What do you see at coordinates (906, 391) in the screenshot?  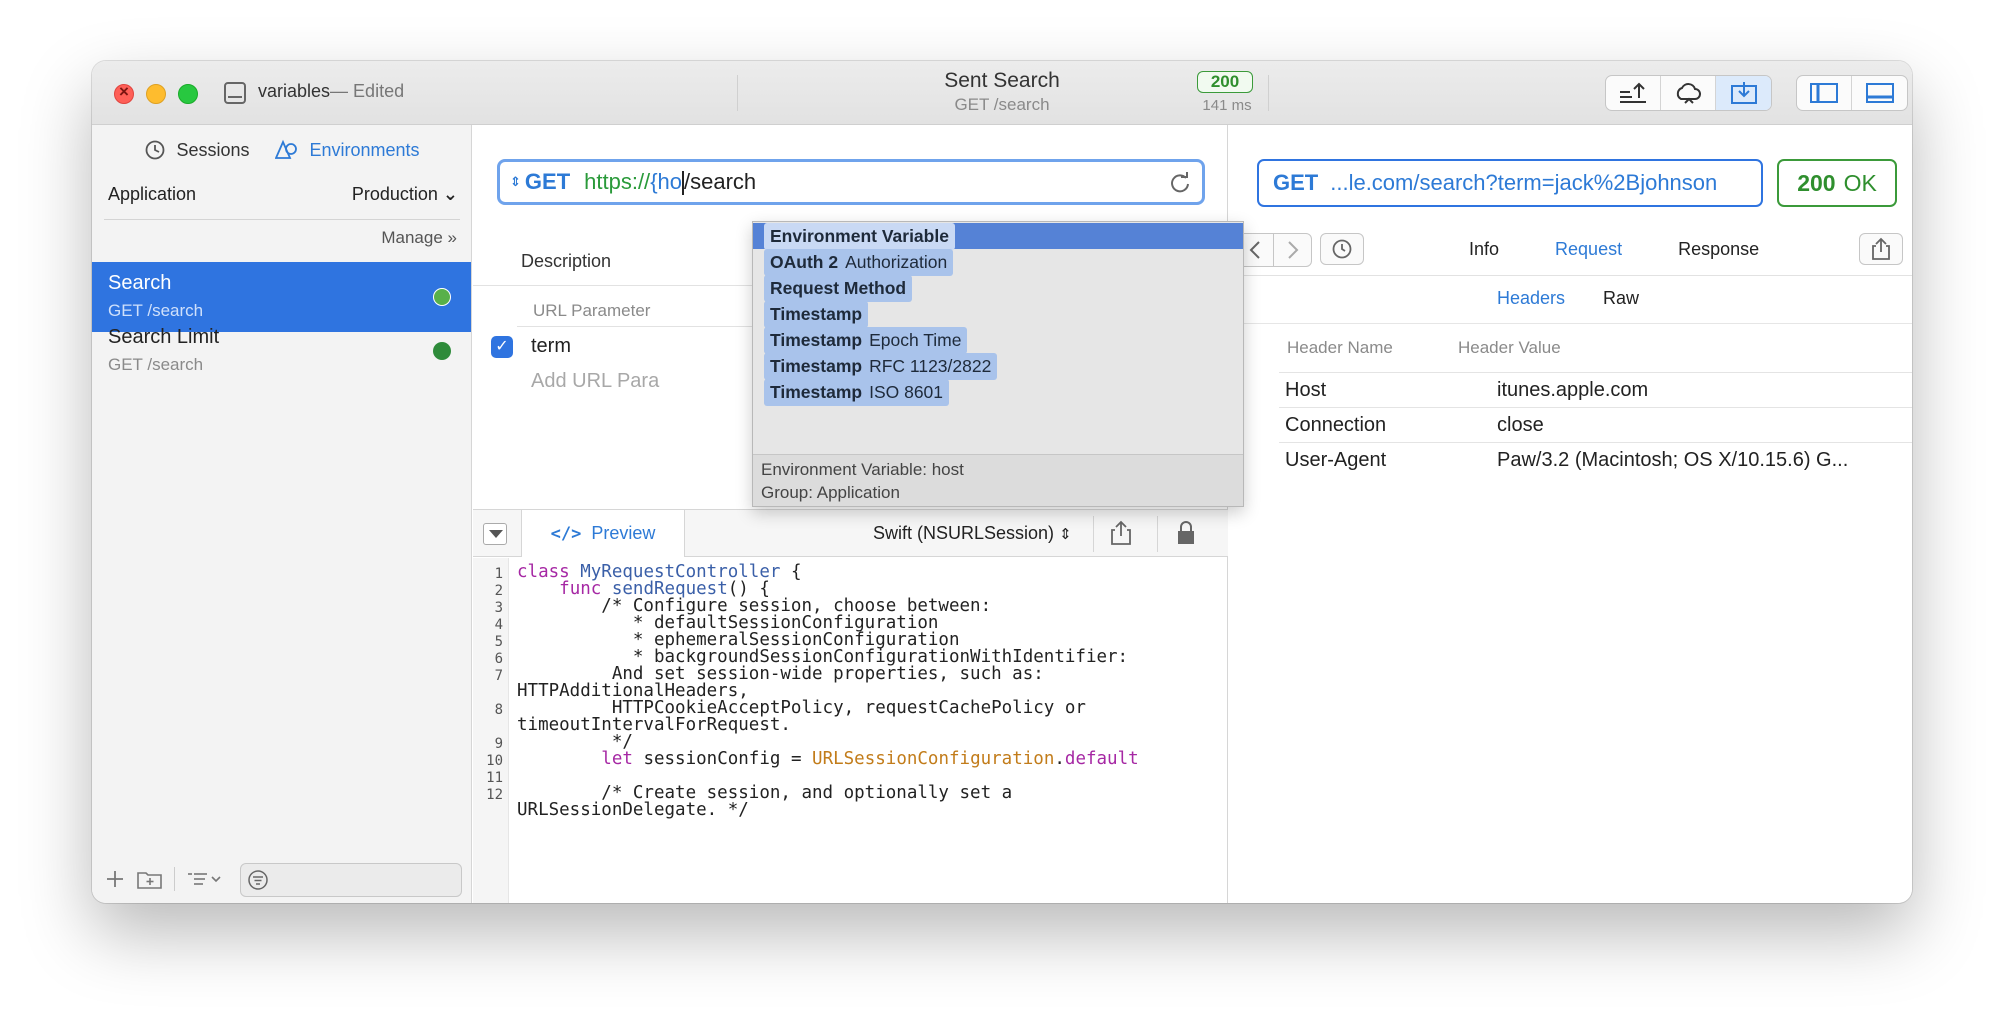 I see `autocomplete-item-detail: ISO 8601` at bounding box center [906, 391].